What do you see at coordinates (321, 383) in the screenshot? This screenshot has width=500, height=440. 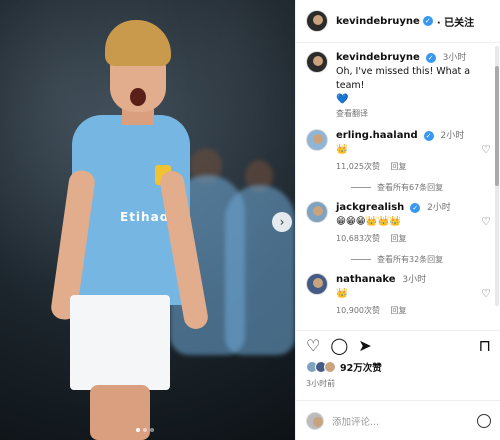 I see `post-time-ago: 3小时前` at bounding box center [321, 383].